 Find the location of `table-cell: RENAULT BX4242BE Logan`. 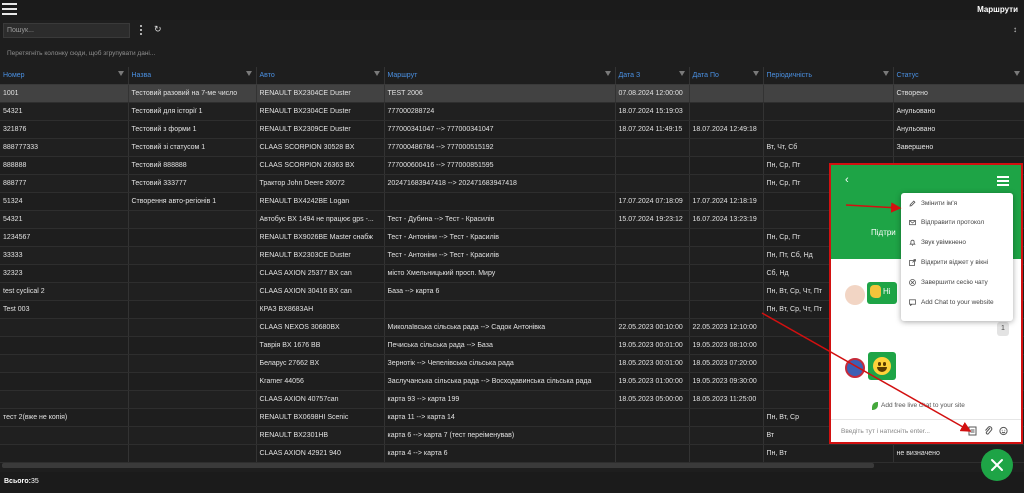

table-cell: RENAULT BX4242BE Logan is located at coordinates (320, 201).